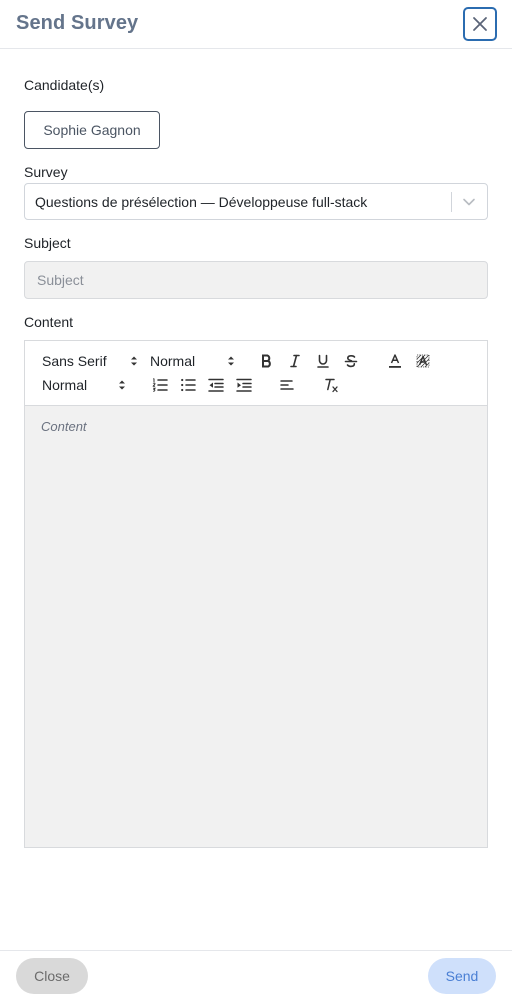  I want to click on outdent-button, so click(216, 385).